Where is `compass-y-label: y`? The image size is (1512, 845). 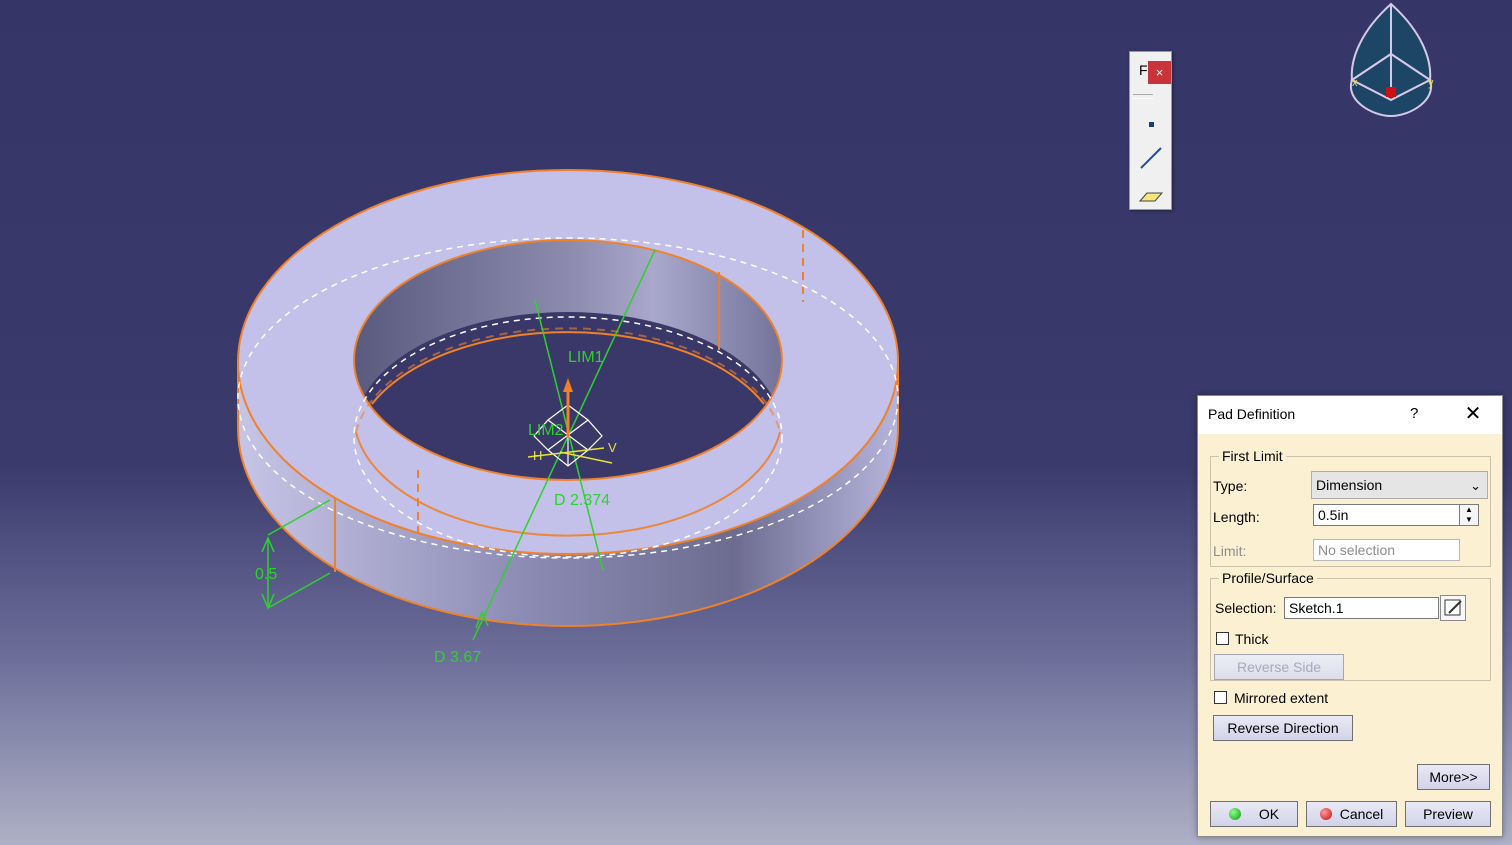 compass-y-label: y is located at coordinates (1431, 83).